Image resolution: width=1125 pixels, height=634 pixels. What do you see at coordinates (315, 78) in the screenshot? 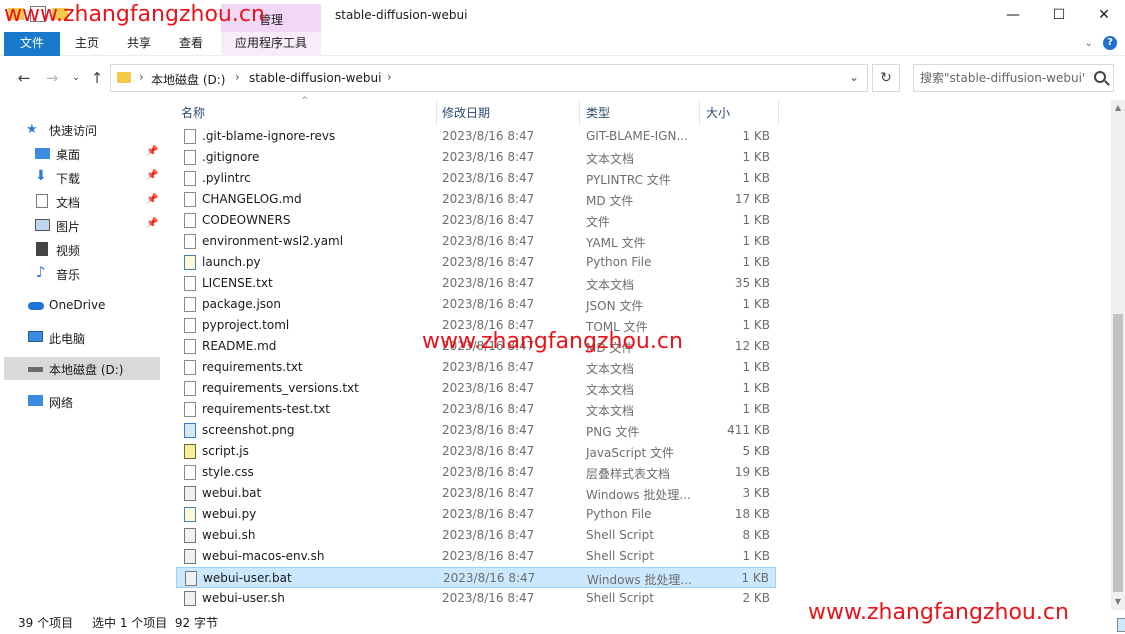
I see `breadcrumb-folder: stable-diffusion-webui` at bounding box center [315, 78].